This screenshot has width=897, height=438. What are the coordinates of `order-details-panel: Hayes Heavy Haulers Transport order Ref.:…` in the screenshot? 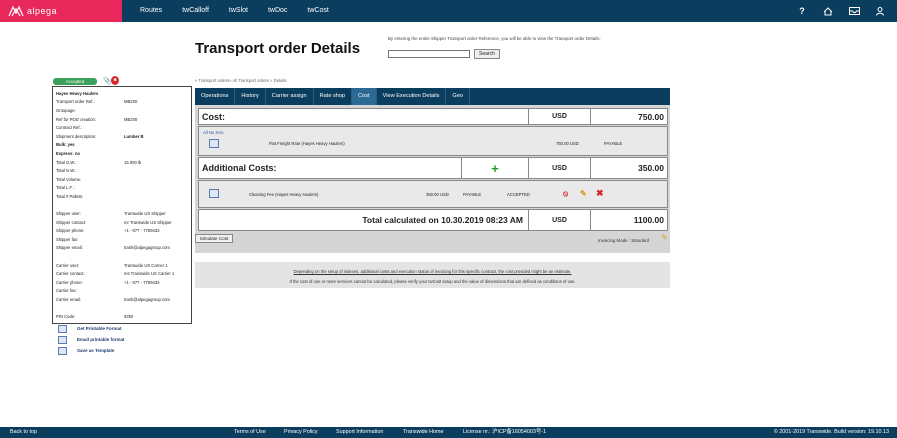 It's located at (122, 205).